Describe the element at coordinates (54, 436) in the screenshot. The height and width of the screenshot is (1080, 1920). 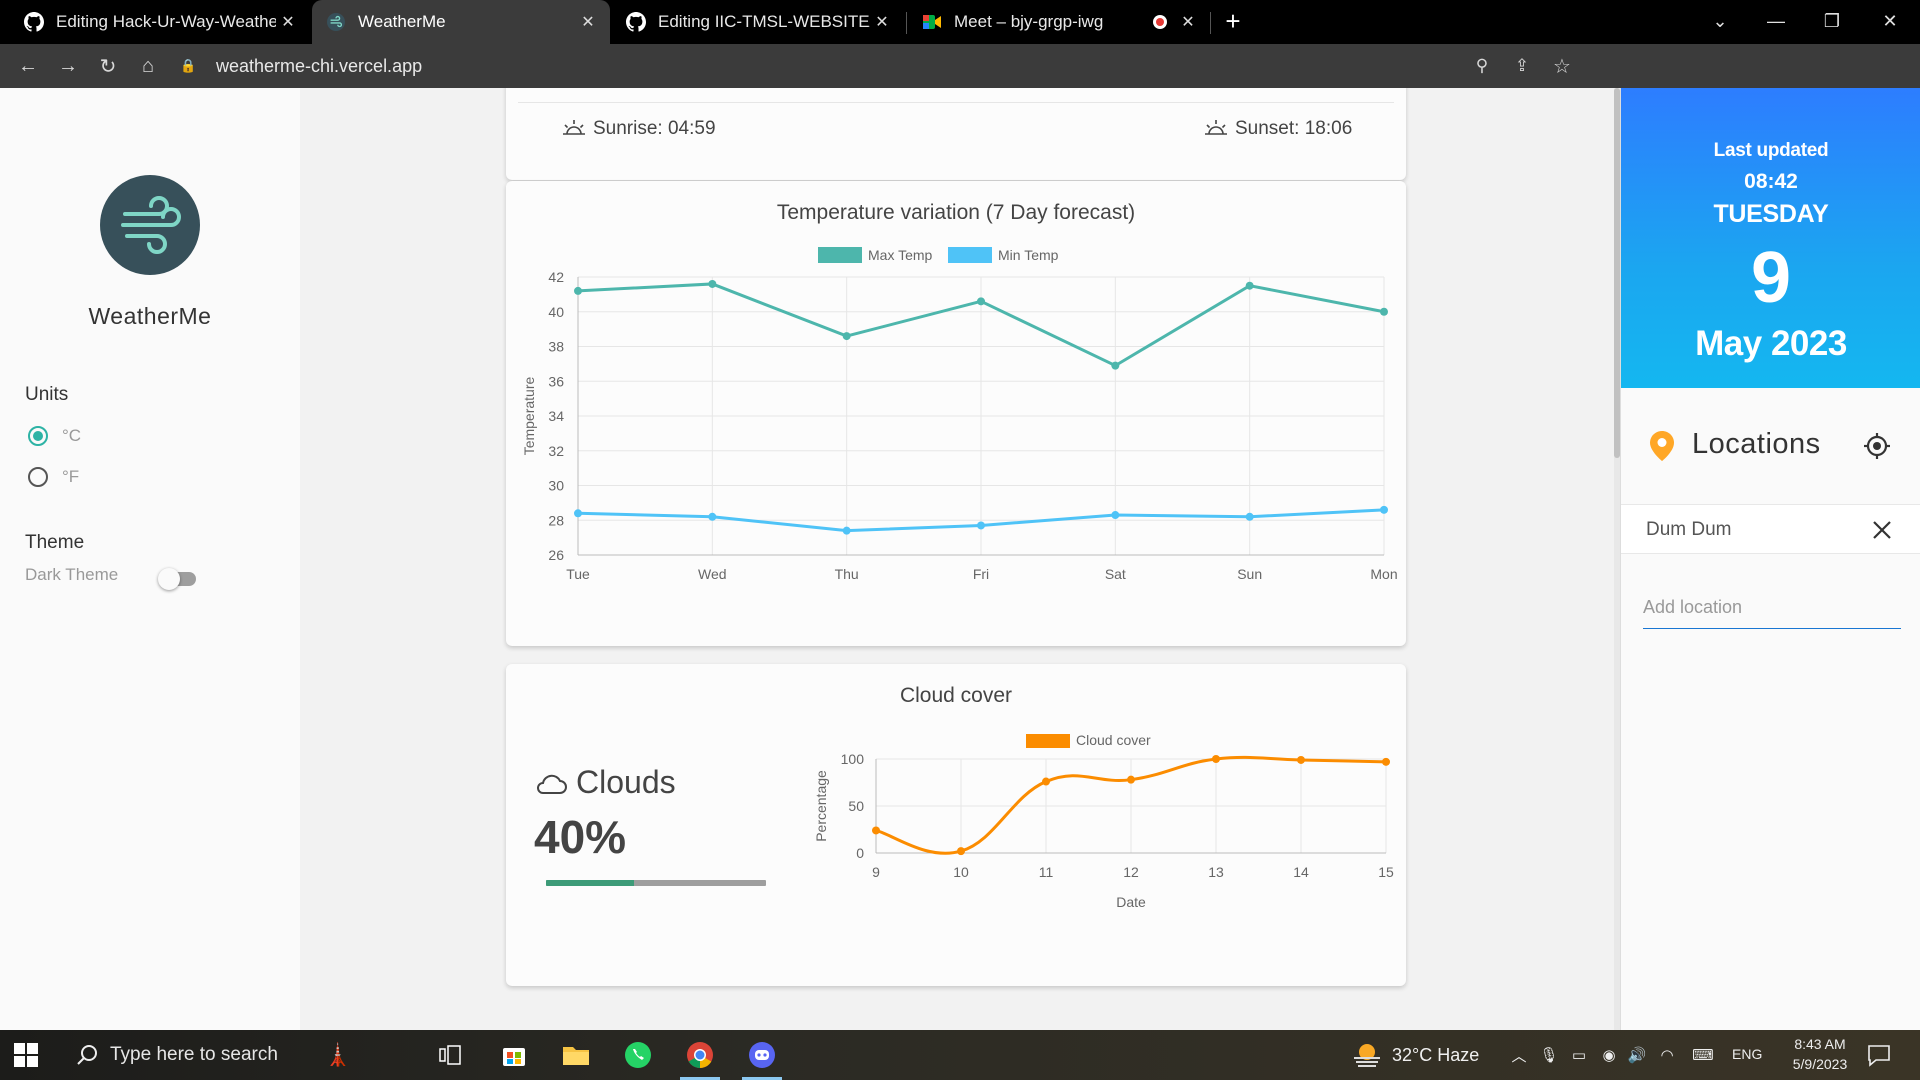
I see `unit-celsius-option: °C` at that location.